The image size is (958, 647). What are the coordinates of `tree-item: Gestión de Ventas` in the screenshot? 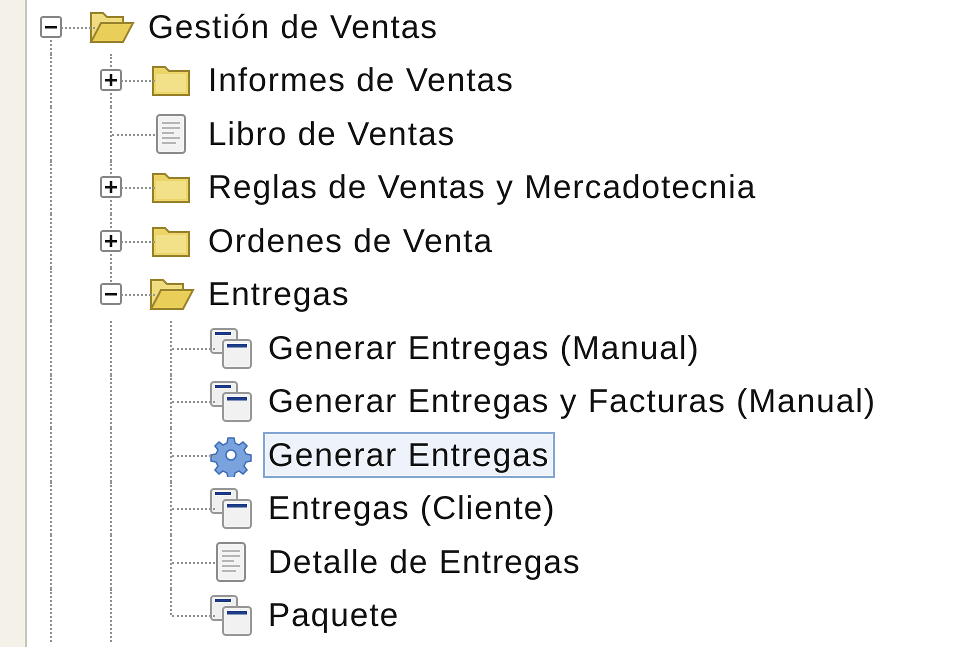 It's located at (293, 27).